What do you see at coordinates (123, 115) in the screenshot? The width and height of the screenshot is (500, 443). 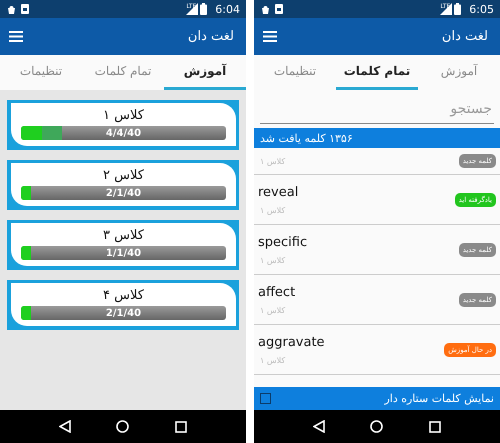 I see `class-title: کلاس ۱` at bounding box center [123, 115].